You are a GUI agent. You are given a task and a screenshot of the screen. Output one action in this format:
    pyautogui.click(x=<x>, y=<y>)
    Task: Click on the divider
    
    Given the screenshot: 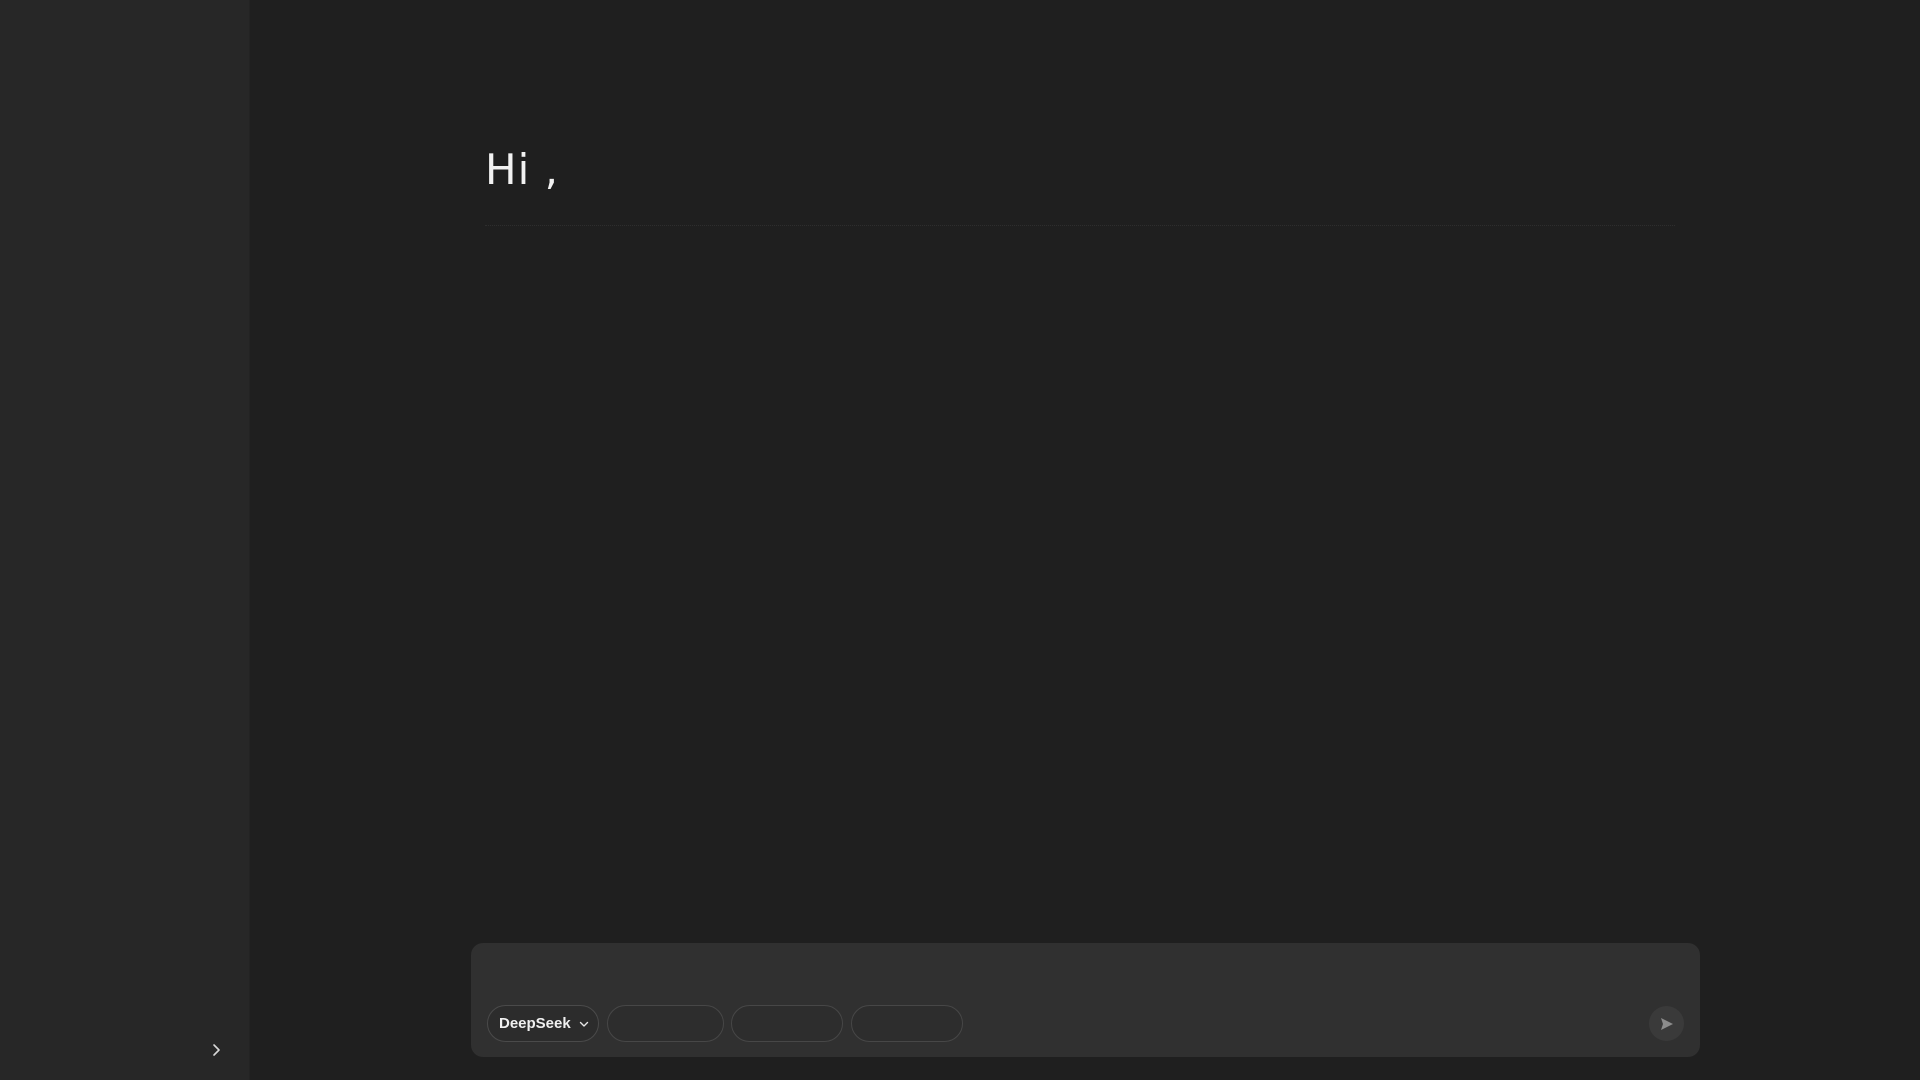 What is the action you would take?
    pyautogui.click(x=1080, y=225)
    